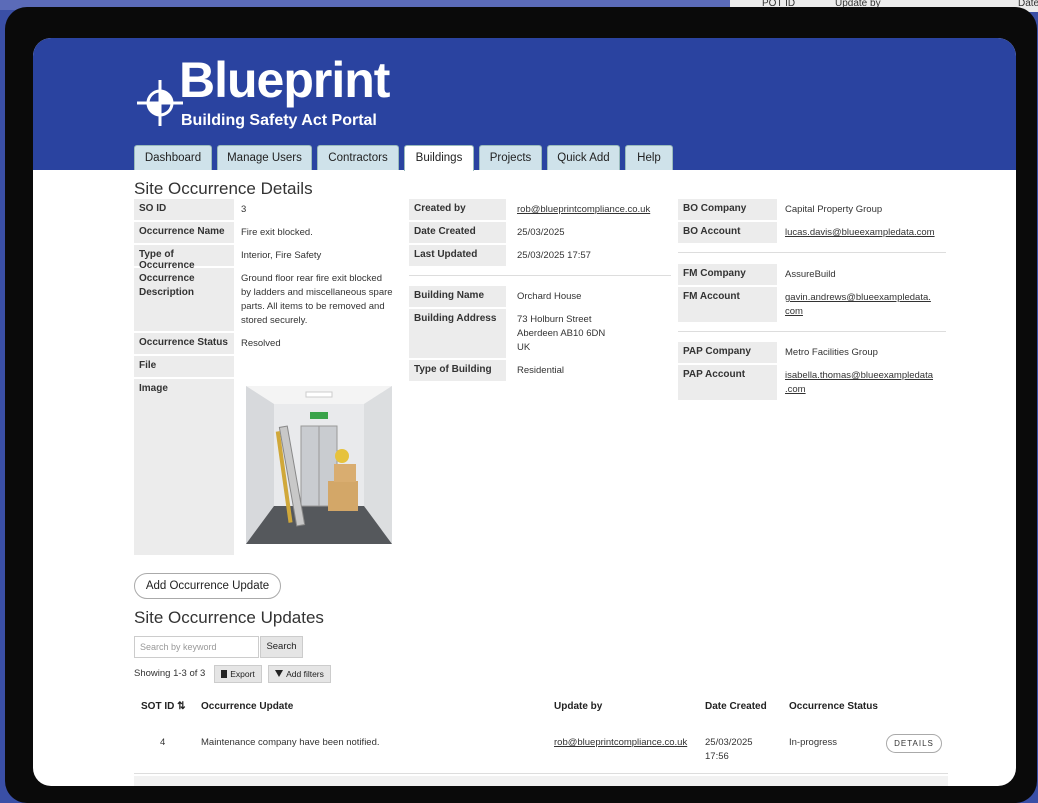 This screenshot has height=803, width=1038. Describe the element at coordinates (184, 343) in the screenshot. I see `label-occurrence-status: Occurrence Status` at that location.